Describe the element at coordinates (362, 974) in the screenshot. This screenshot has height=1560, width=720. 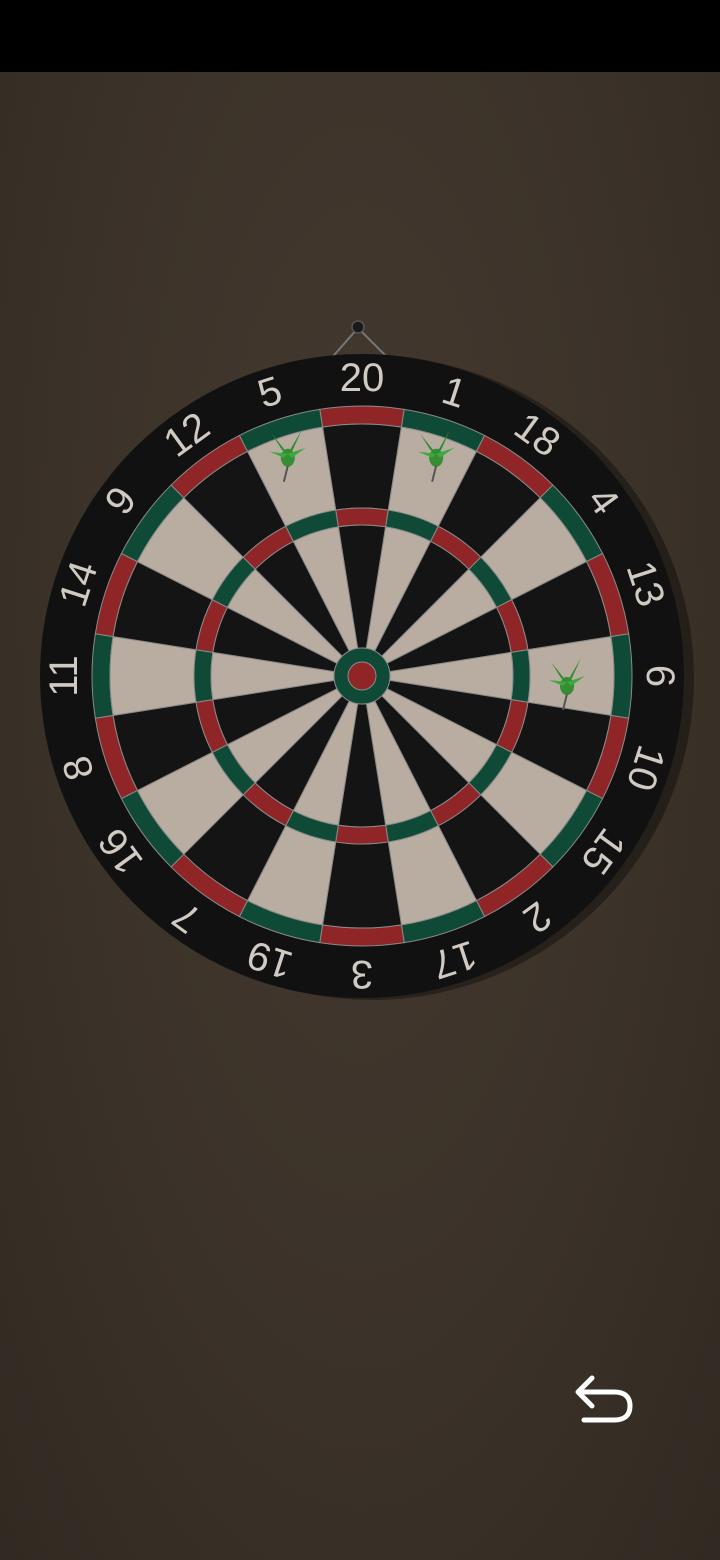
I see `board-number-3: 3` at that location.